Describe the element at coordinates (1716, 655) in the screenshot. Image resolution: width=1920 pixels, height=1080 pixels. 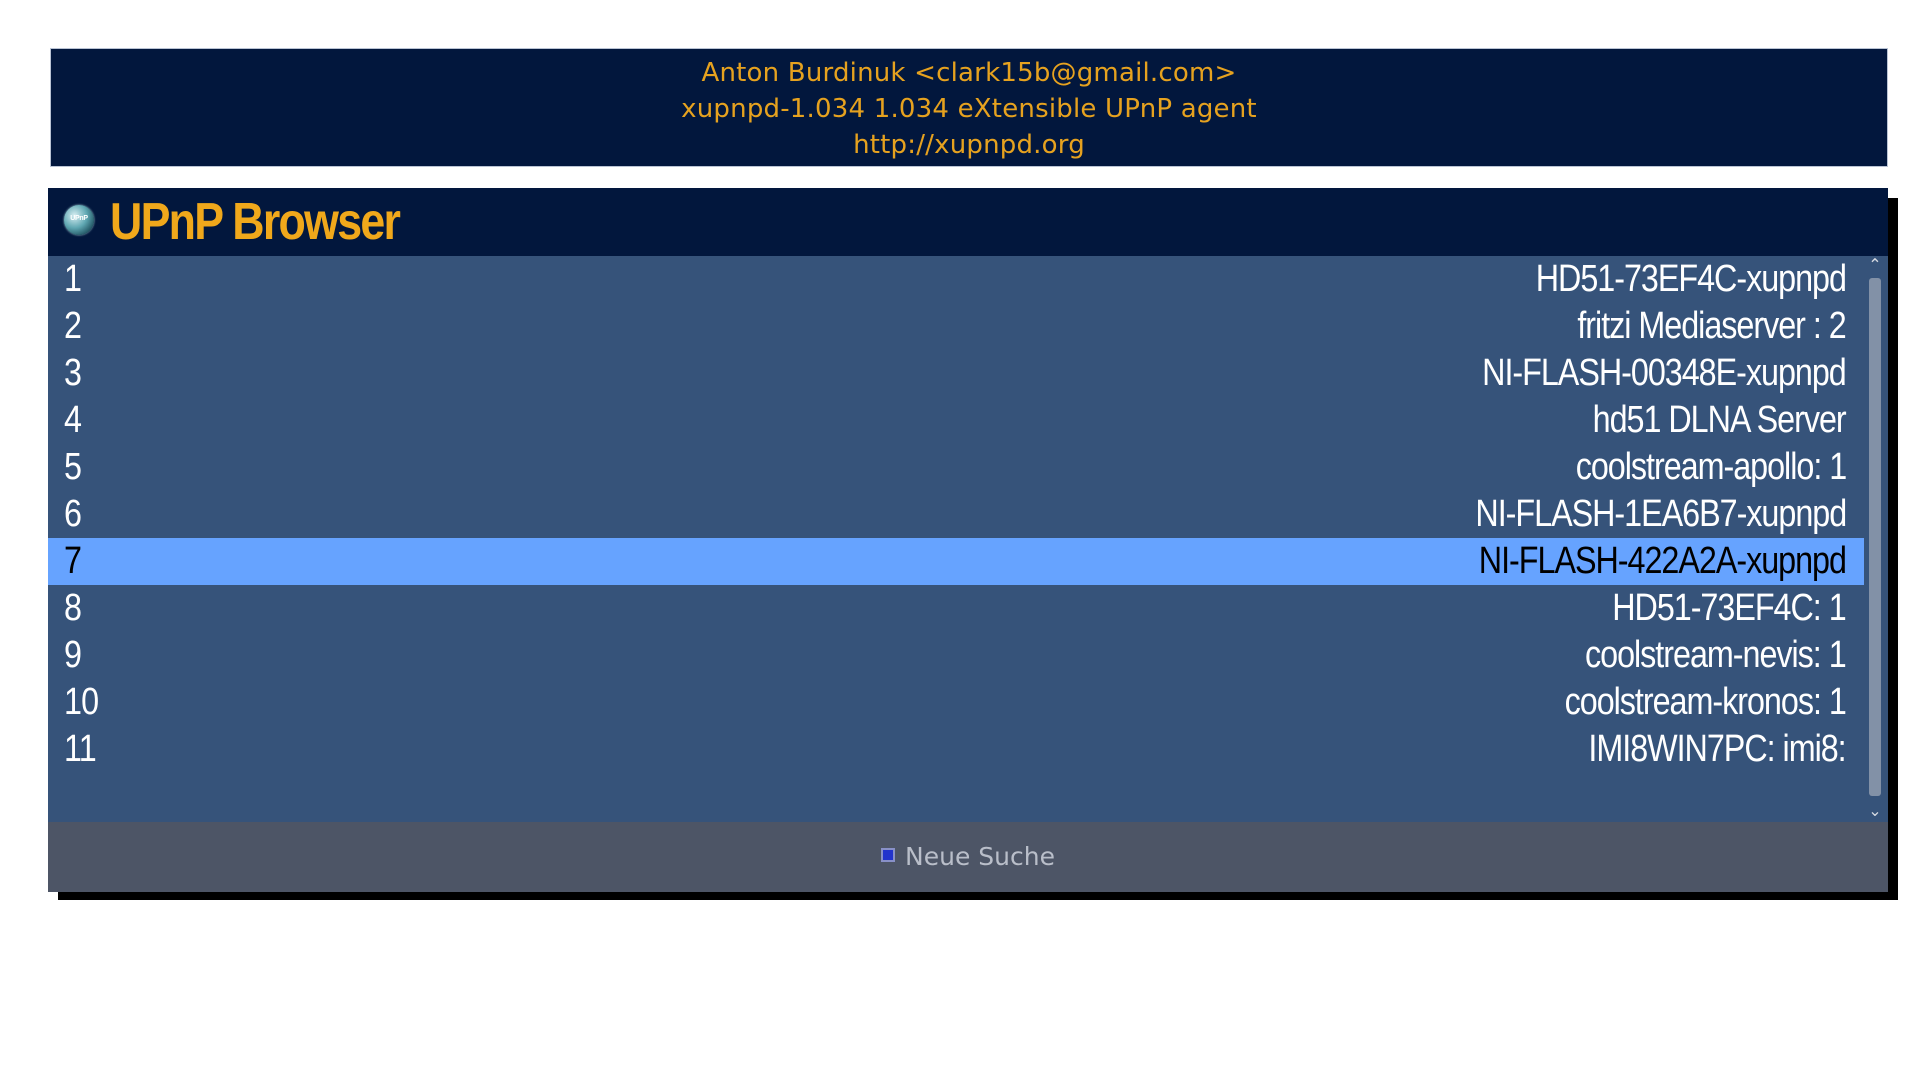
I see `list-item-name: coolstream-nevis: 1` at that location.